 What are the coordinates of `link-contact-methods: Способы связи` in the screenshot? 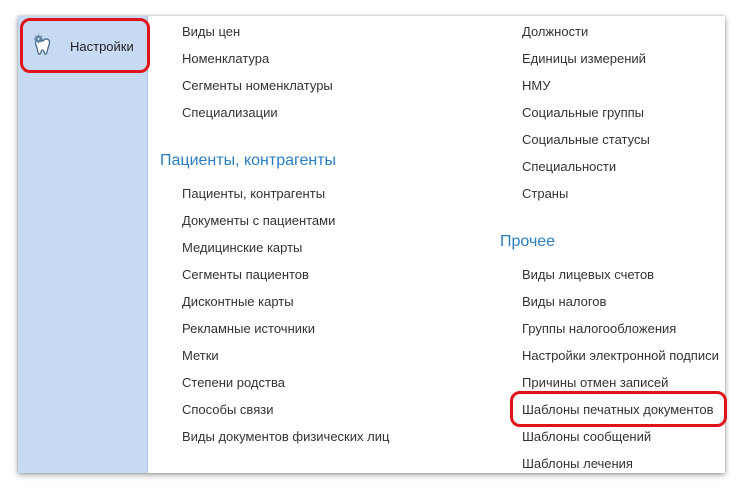 It's located at (227, 410).